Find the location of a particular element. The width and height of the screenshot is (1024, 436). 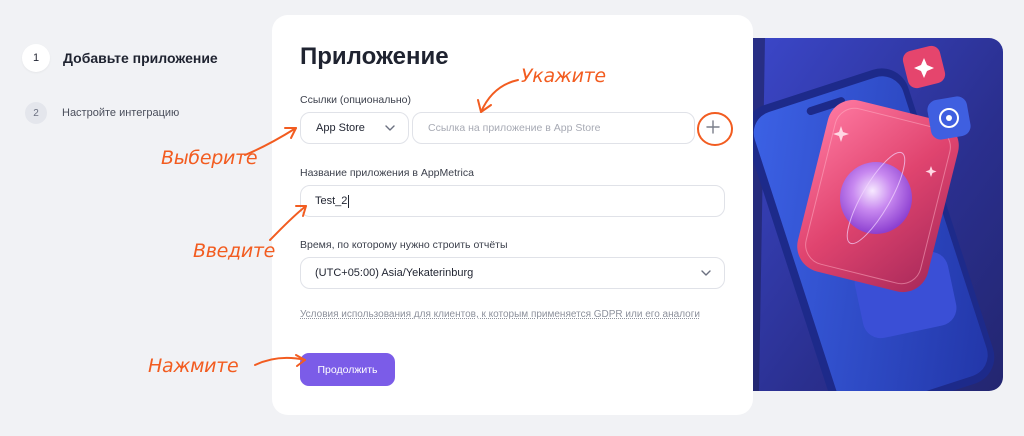

step-add-app: 1 Добавьте приложение is located at coordinates (120, 58).